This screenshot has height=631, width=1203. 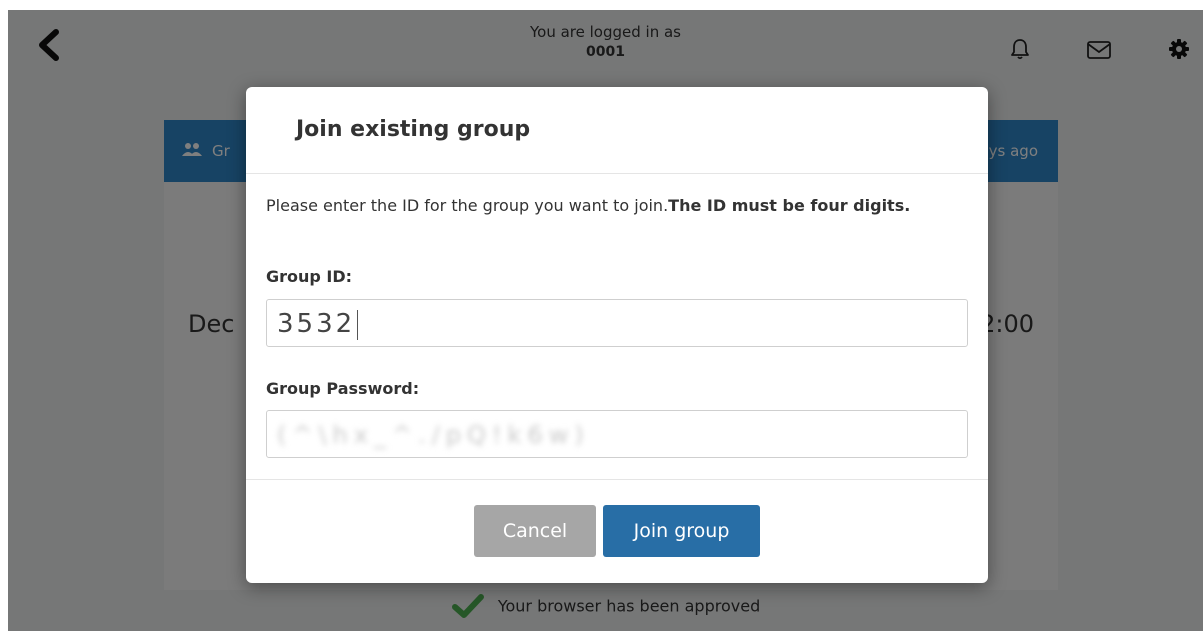 What do you see at coordinates (316, 324) in the screenshot?
I see `group-id-value: 3532` at bounding box center [316, 324].